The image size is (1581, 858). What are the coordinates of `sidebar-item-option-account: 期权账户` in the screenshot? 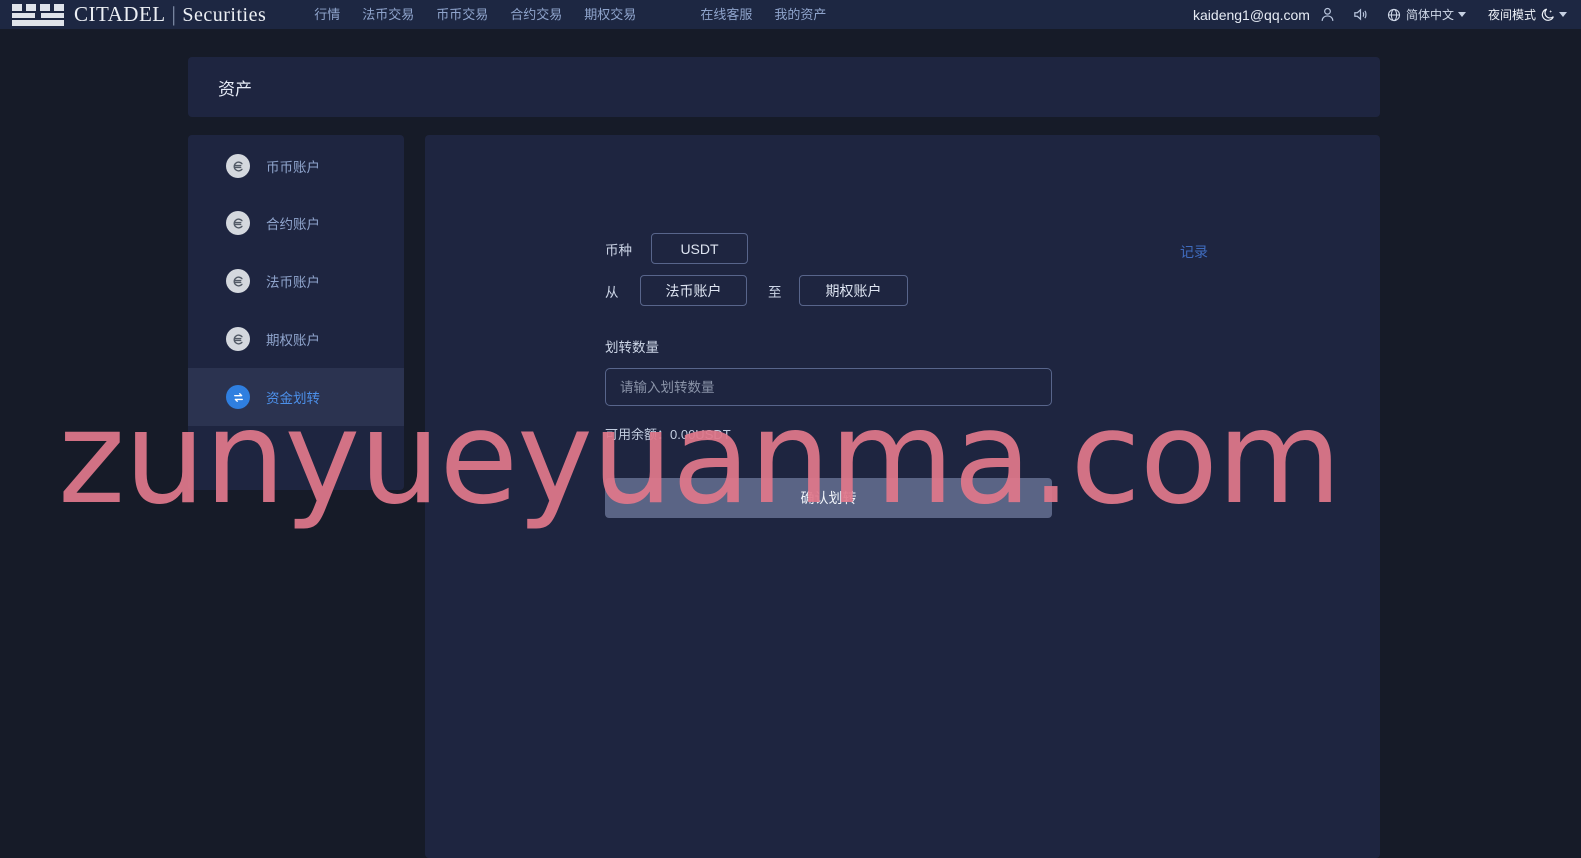 It's located at (296, 339).